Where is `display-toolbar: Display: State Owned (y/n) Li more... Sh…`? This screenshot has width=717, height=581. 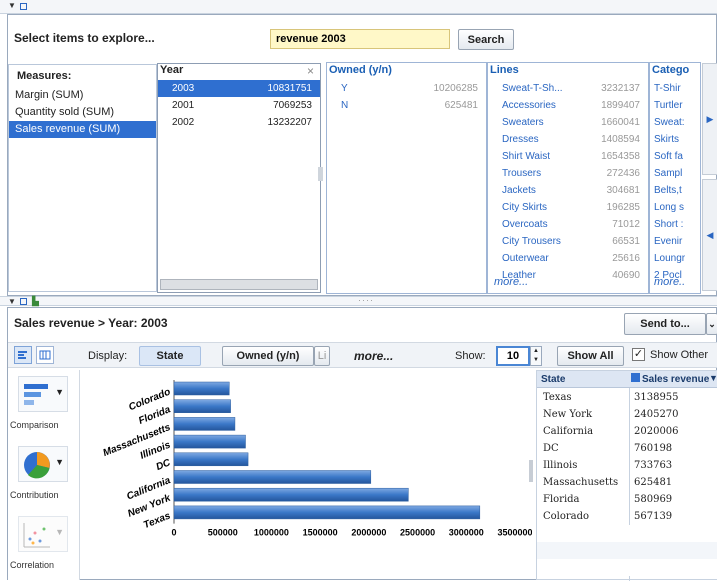 display-toolbar: Display: State Owned (y/n) Li more... Sh… is located at coordinates (362, 355).